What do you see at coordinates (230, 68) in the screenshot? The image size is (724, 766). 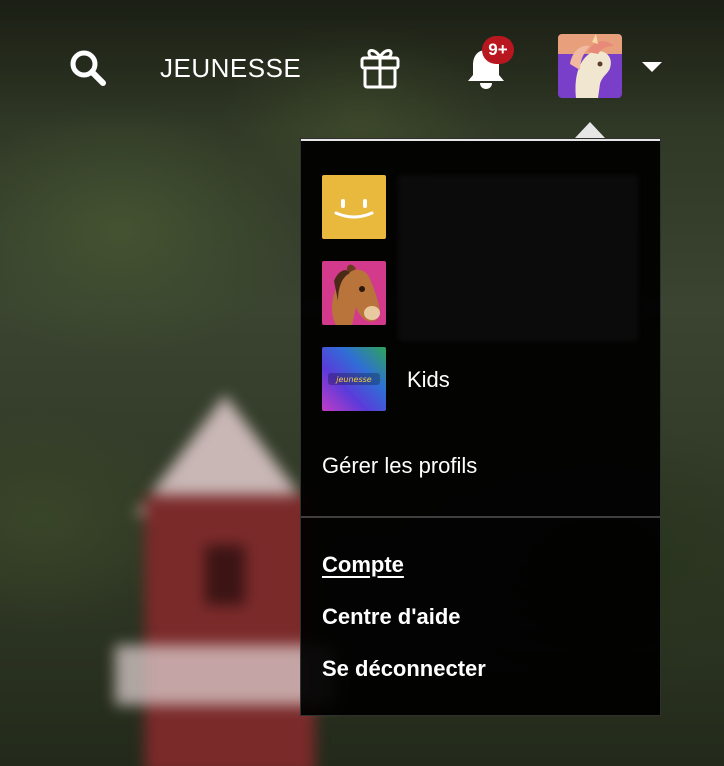 I see `nav-link-jeunesse: JEUNESSE` at bounding box center [230, 68].